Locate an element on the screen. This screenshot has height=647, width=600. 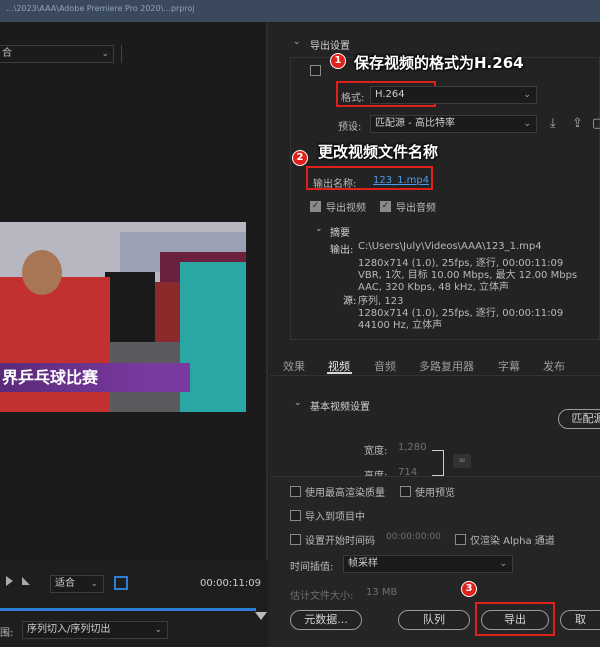
video-settings-collapse-icon: ⌄ is located at coordinates (298, 403).